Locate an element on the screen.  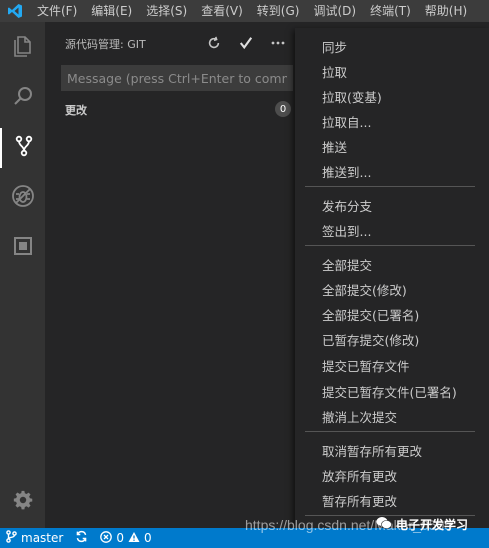
menu-item-commit-staged-signed: 提交已暂存文件(已署名) is located at coordinates (389, 391).